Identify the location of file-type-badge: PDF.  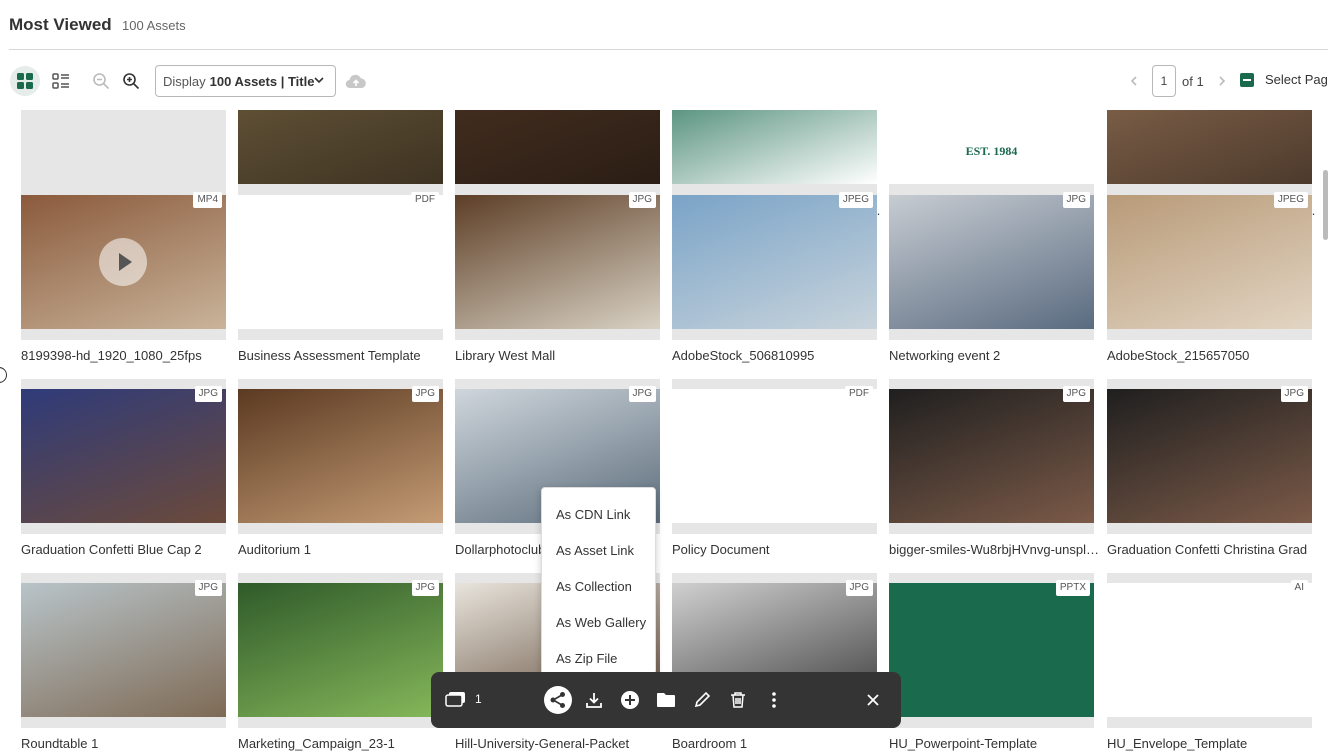
(859, 394).